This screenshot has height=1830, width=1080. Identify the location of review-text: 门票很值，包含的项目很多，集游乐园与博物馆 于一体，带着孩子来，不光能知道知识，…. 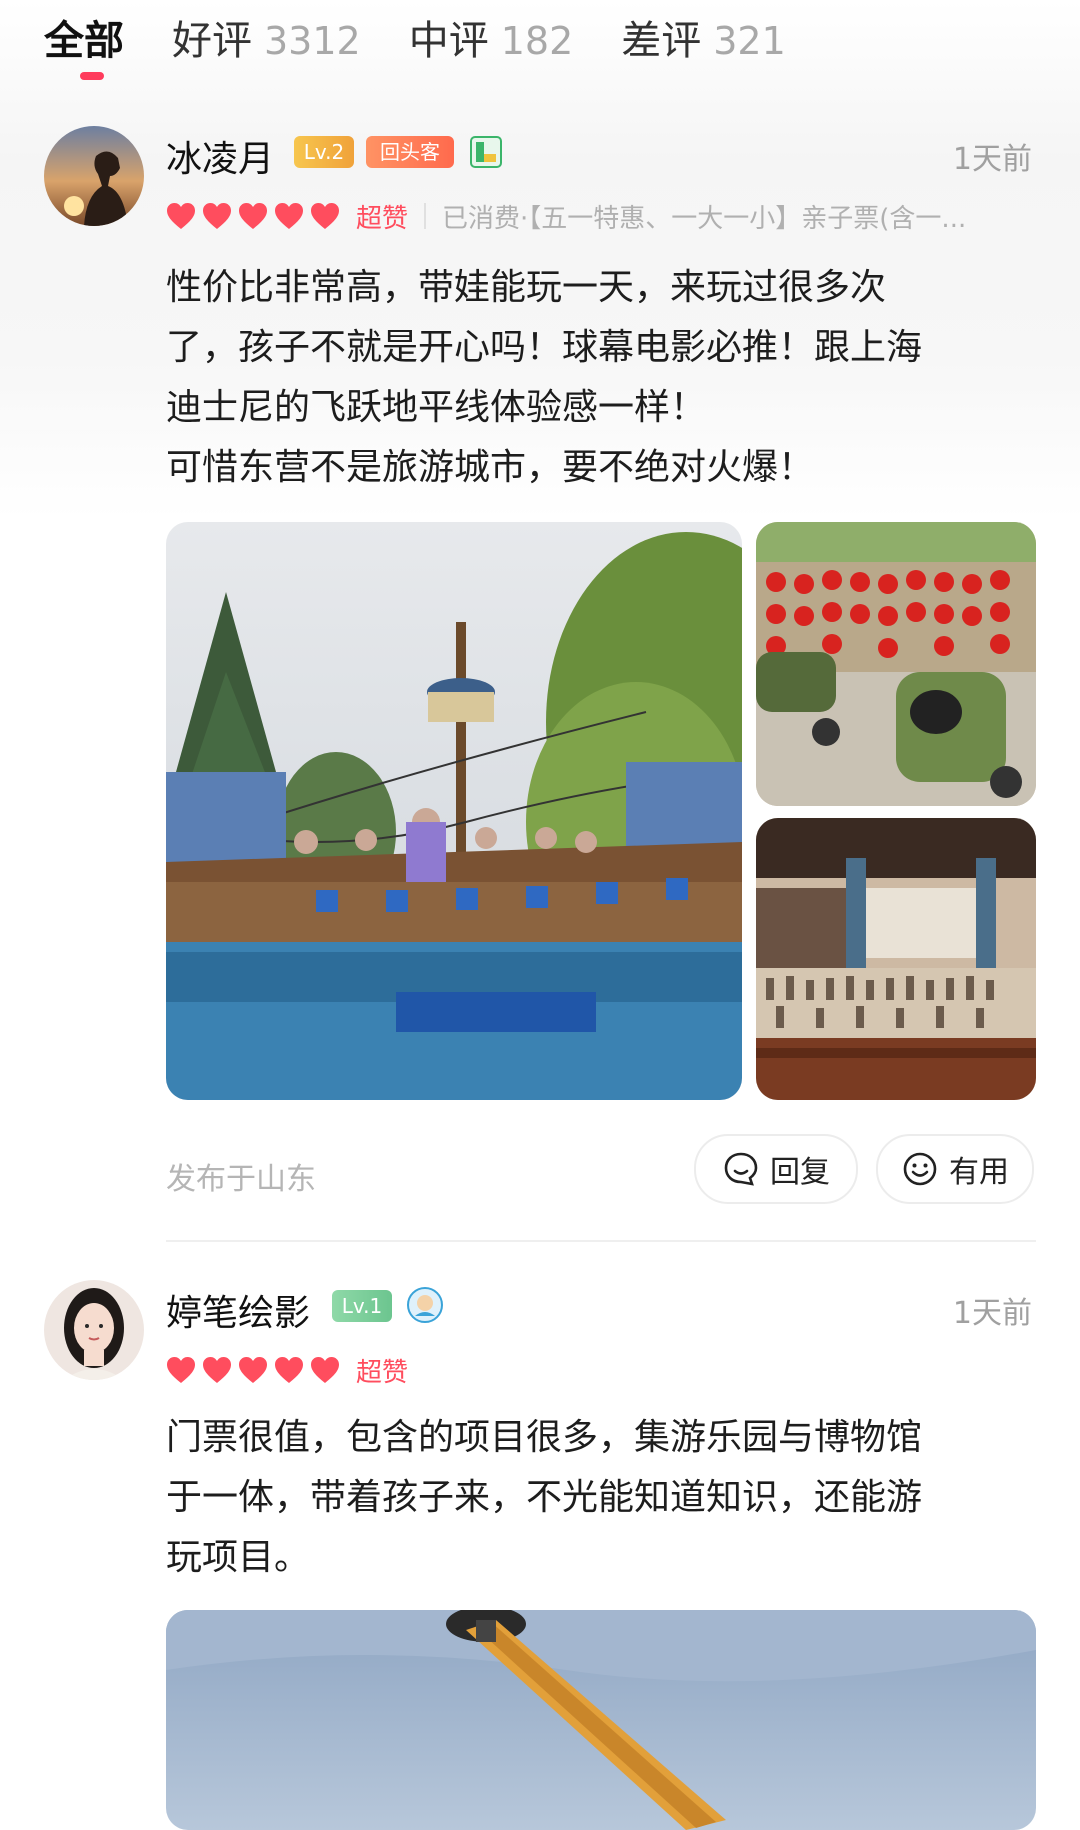
(601, 1498).